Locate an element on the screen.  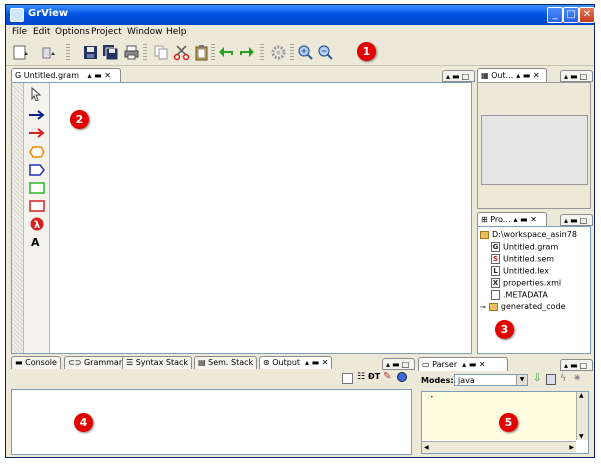
scroll-right-icon: ▶ is located at coordinates (571, 447).